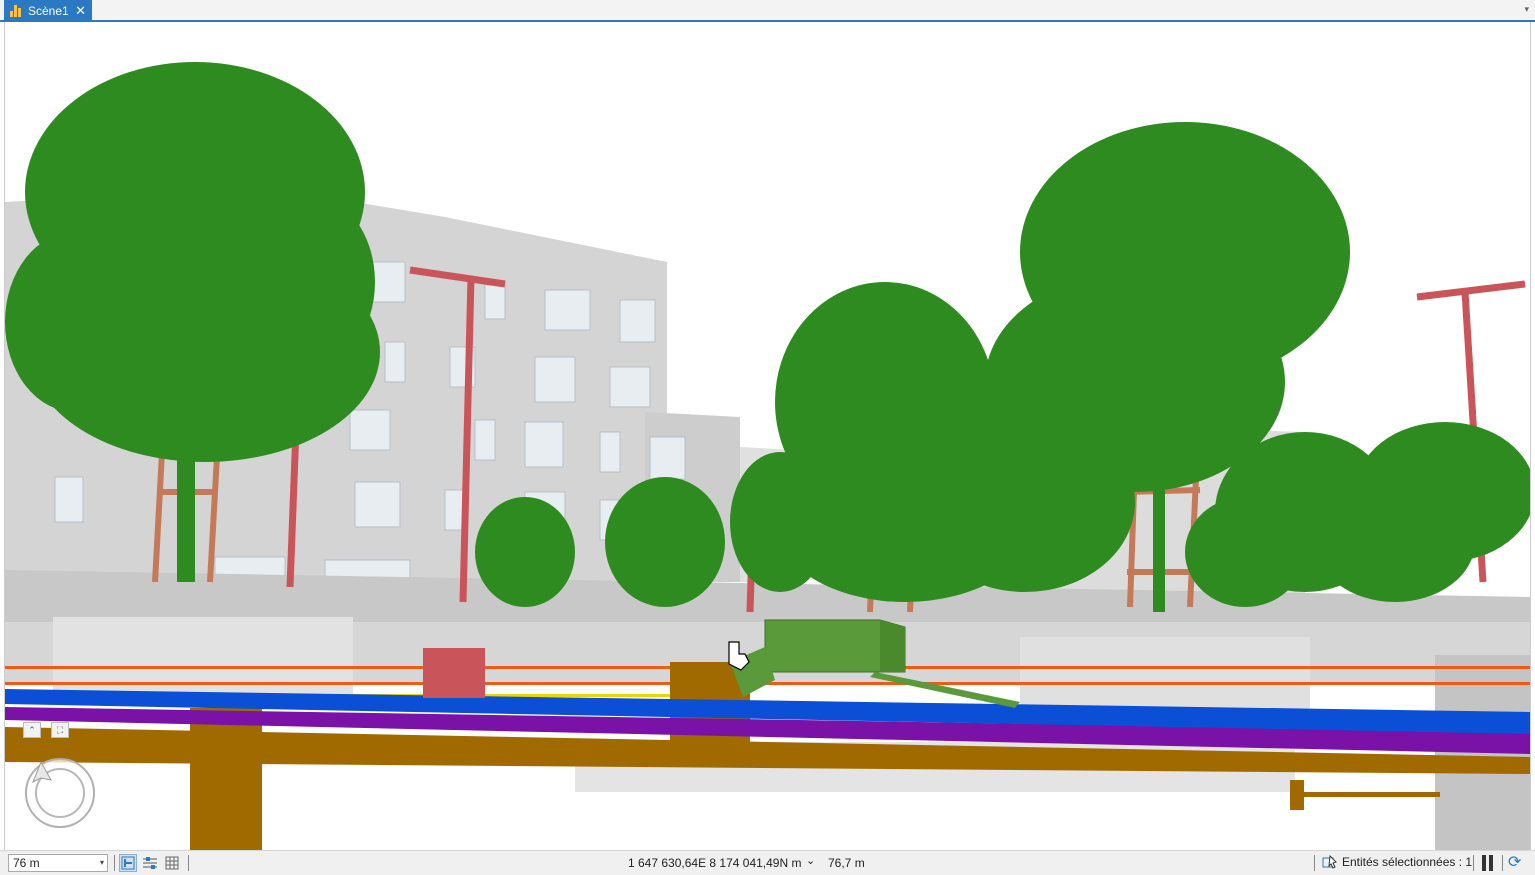 The width and height of the screenshot is (1535, 875). Describe the element at coordinates (454, 673) in the screenshot. I see `utility-box-red` at that location.